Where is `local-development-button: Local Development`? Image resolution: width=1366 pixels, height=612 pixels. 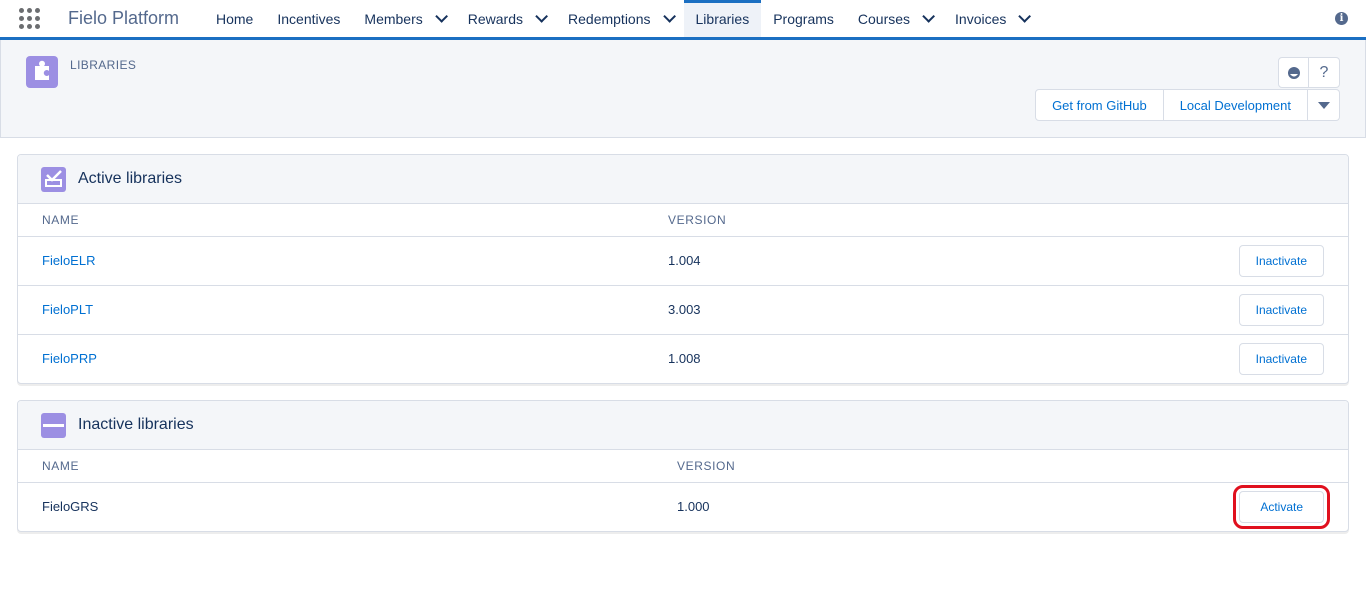
local-development-button: Local Development is located at coordinates (1235, 105).